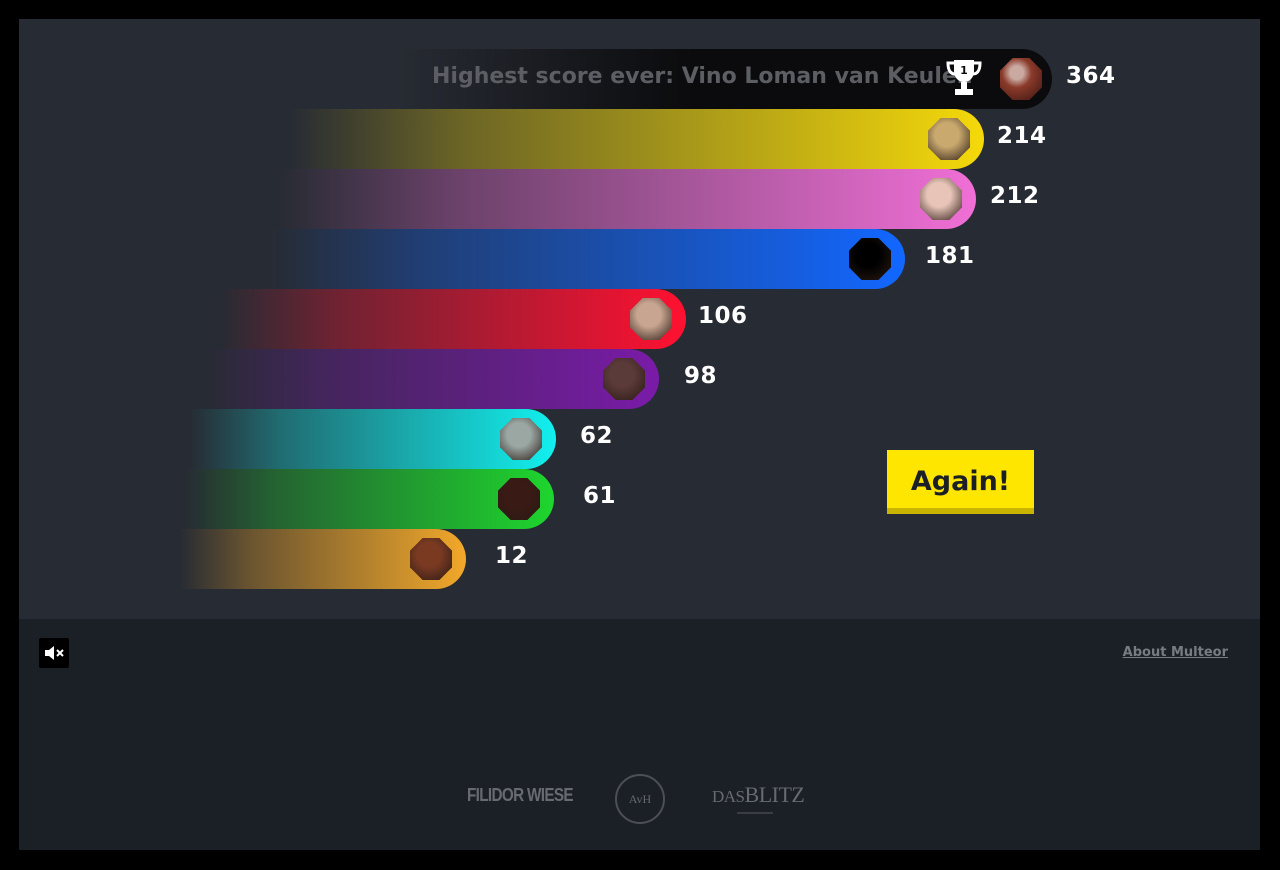 The width and height of the screenshot is (1280, 870). What do you see at coordinates (520, 795) in the screenshot?
I see `filidor-wiese-logo: FILIDOR WIESE` at bounding box center [520, 795].